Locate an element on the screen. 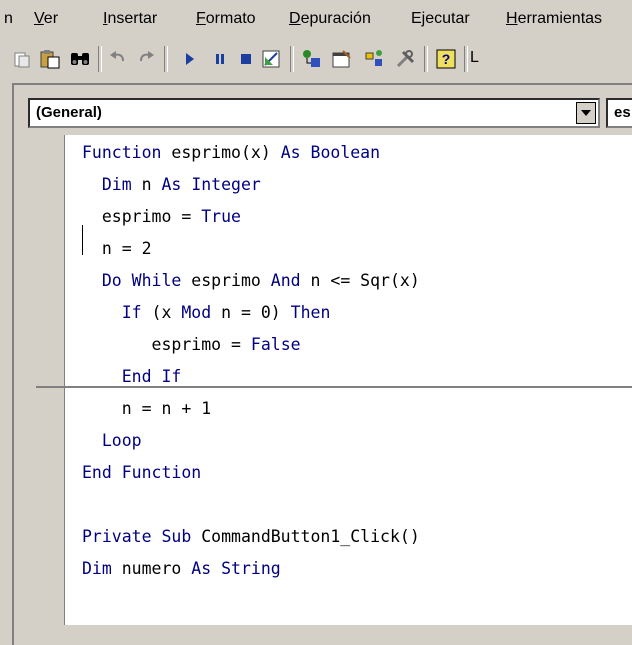 The image size is (632, 645). menu-item-depuracion: Depuración is located at coordinates (330, 19).